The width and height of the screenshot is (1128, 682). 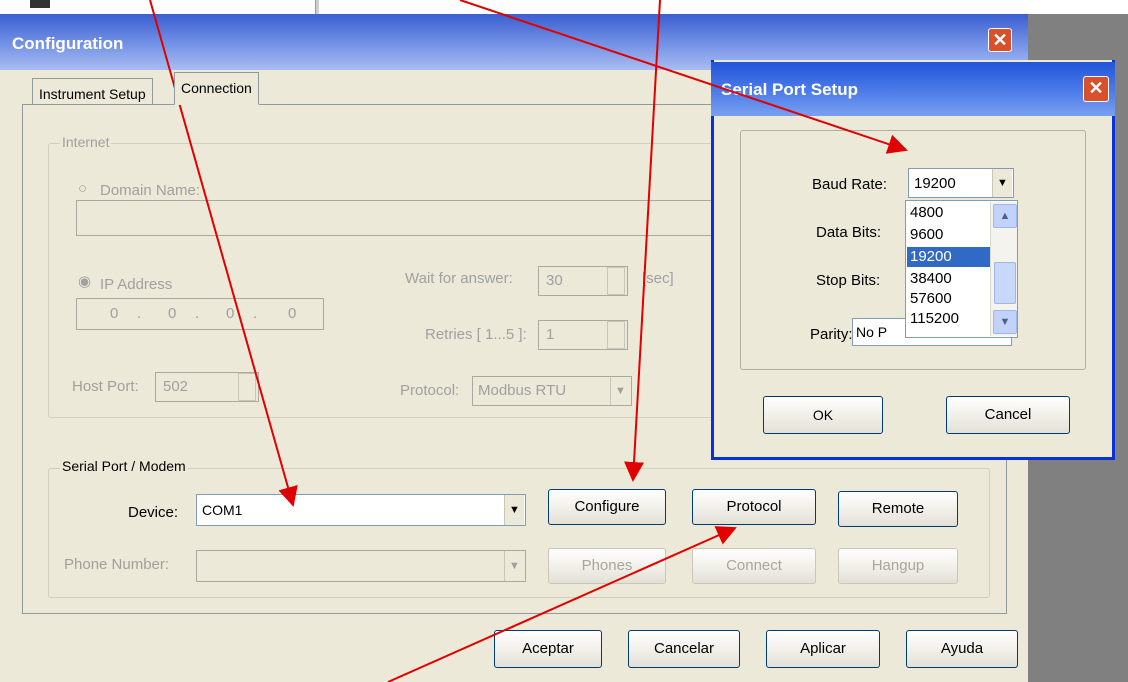 I want to click on baud-rate-value: 19200, so click(x=935, y=183).